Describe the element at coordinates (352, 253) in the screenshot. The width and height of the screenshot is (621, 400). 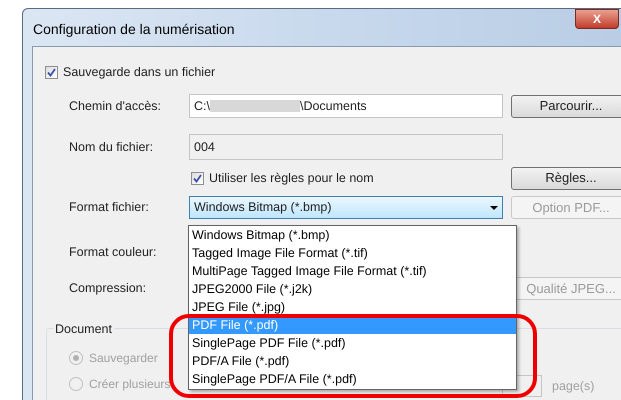
I see `dropdown-option: Tagged Image File Format (*.tif)` at that location.